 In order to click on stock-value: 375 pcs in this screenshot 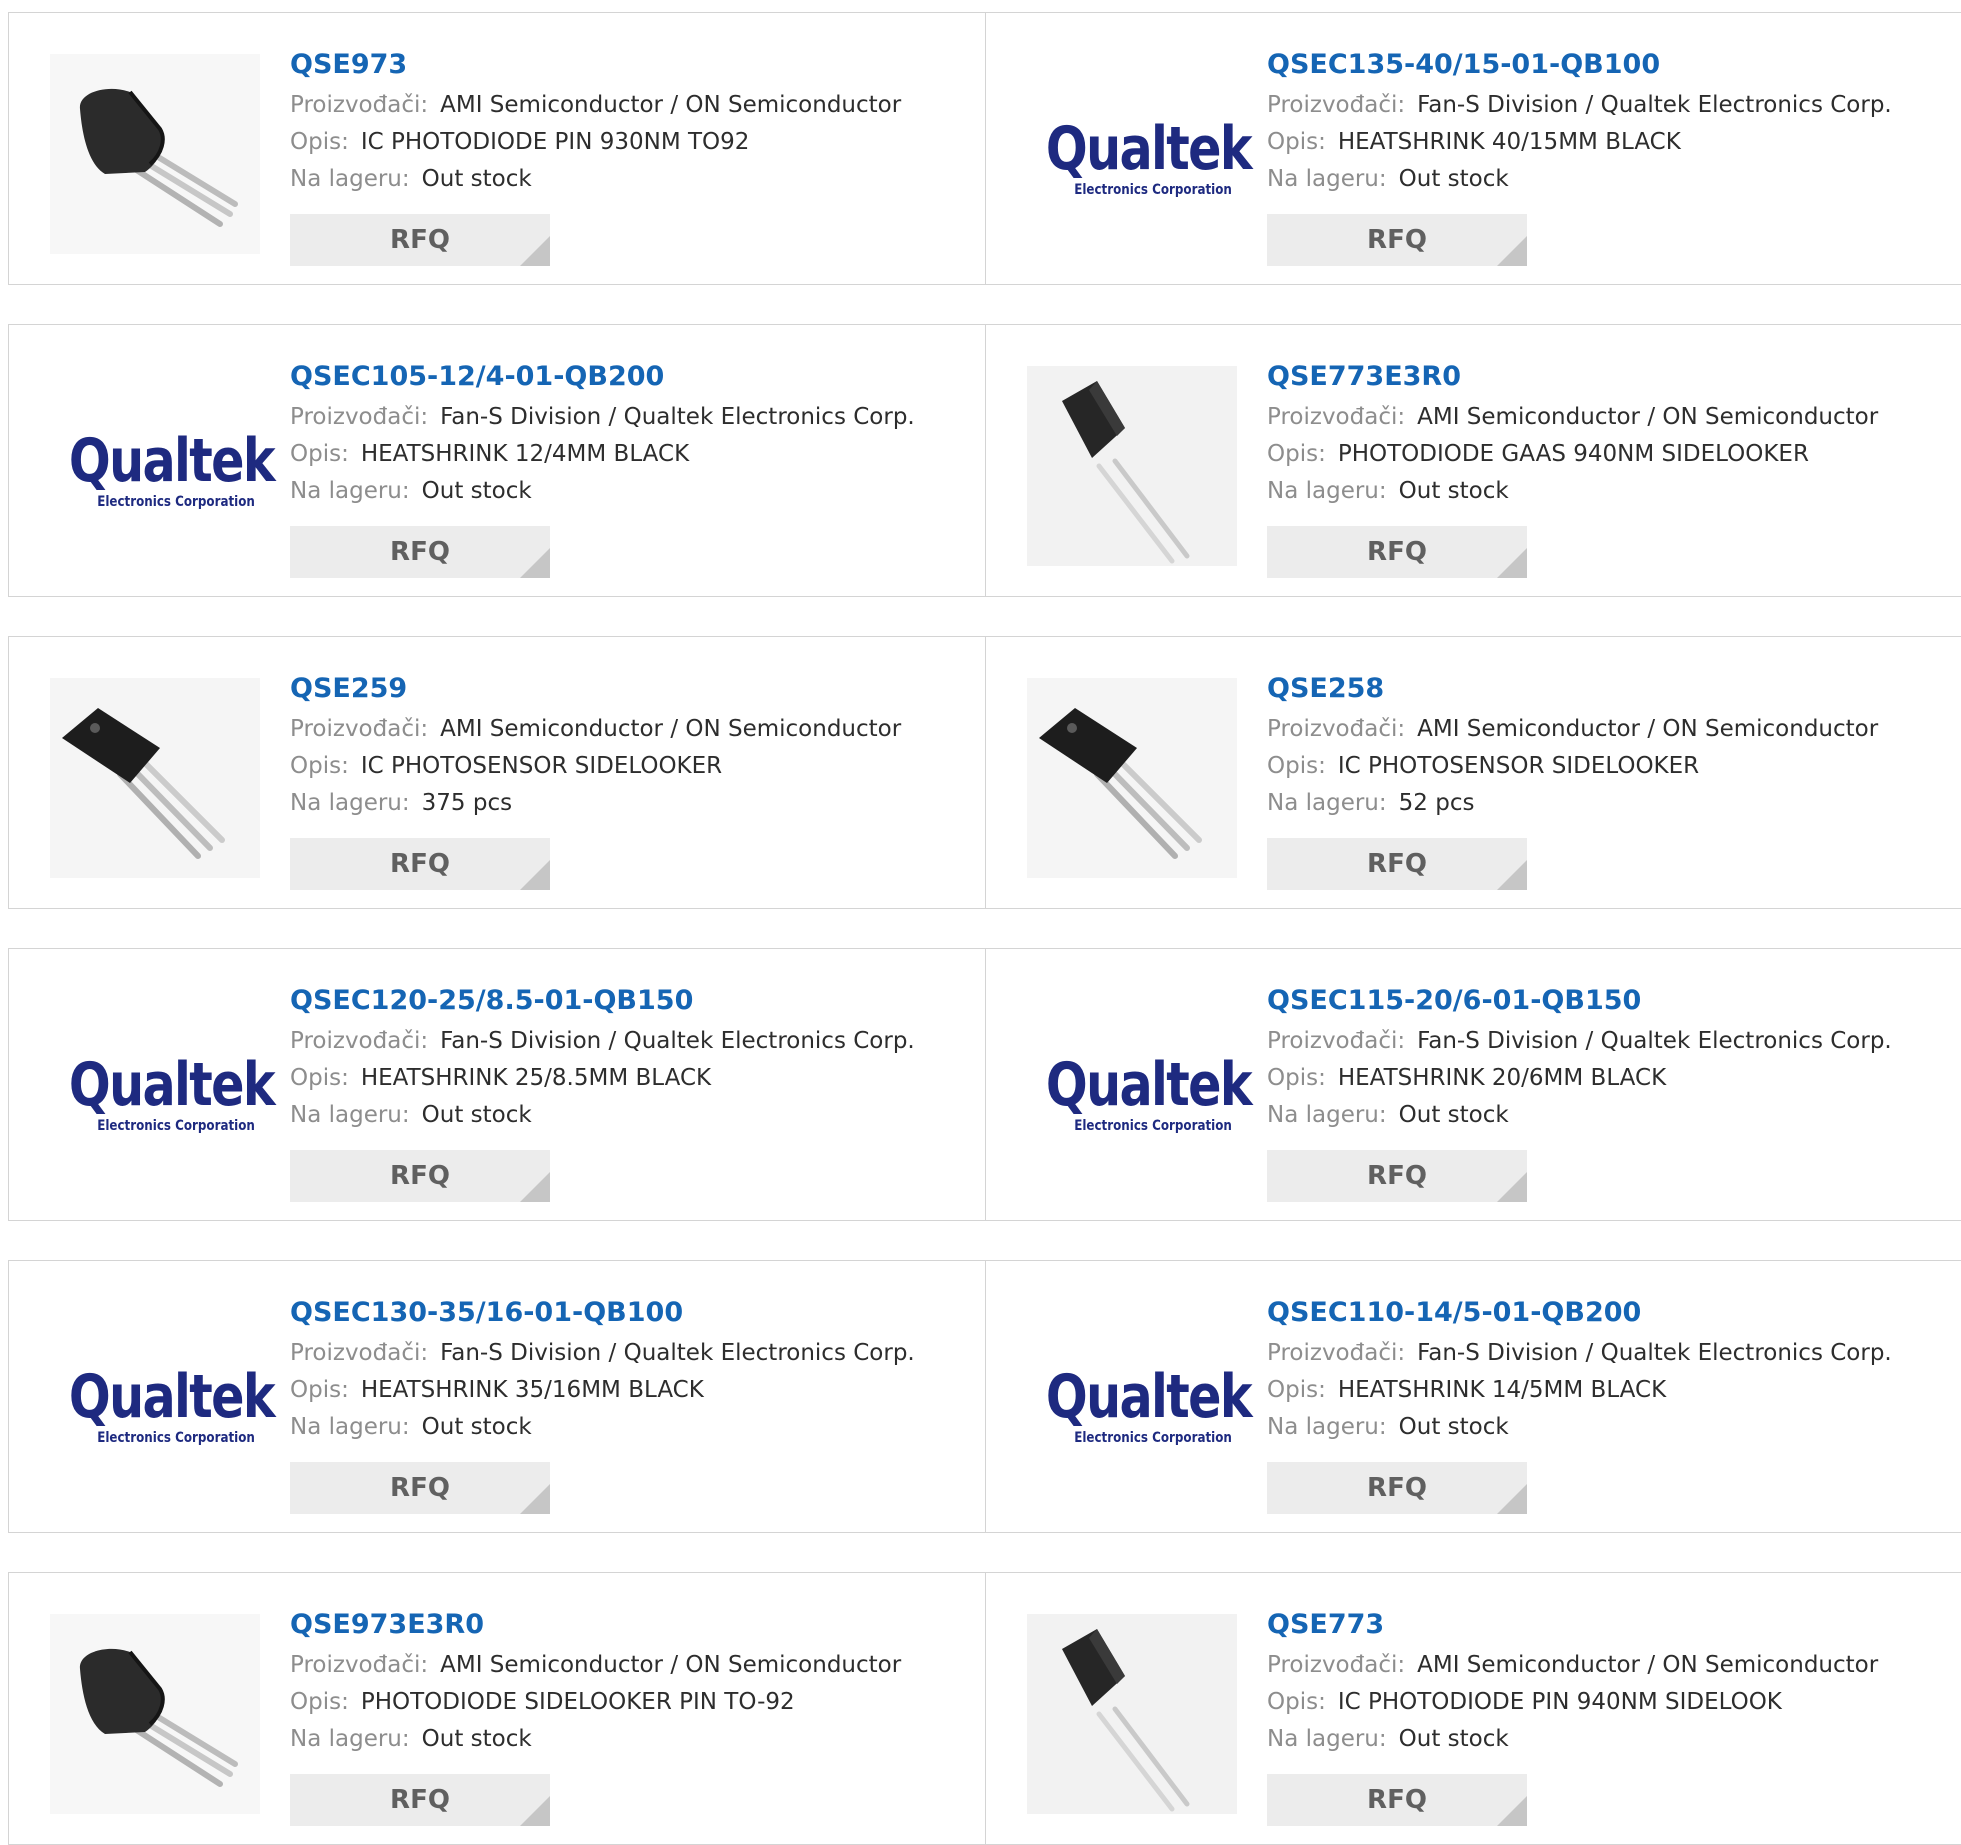, I will do `click(467, 803)`.